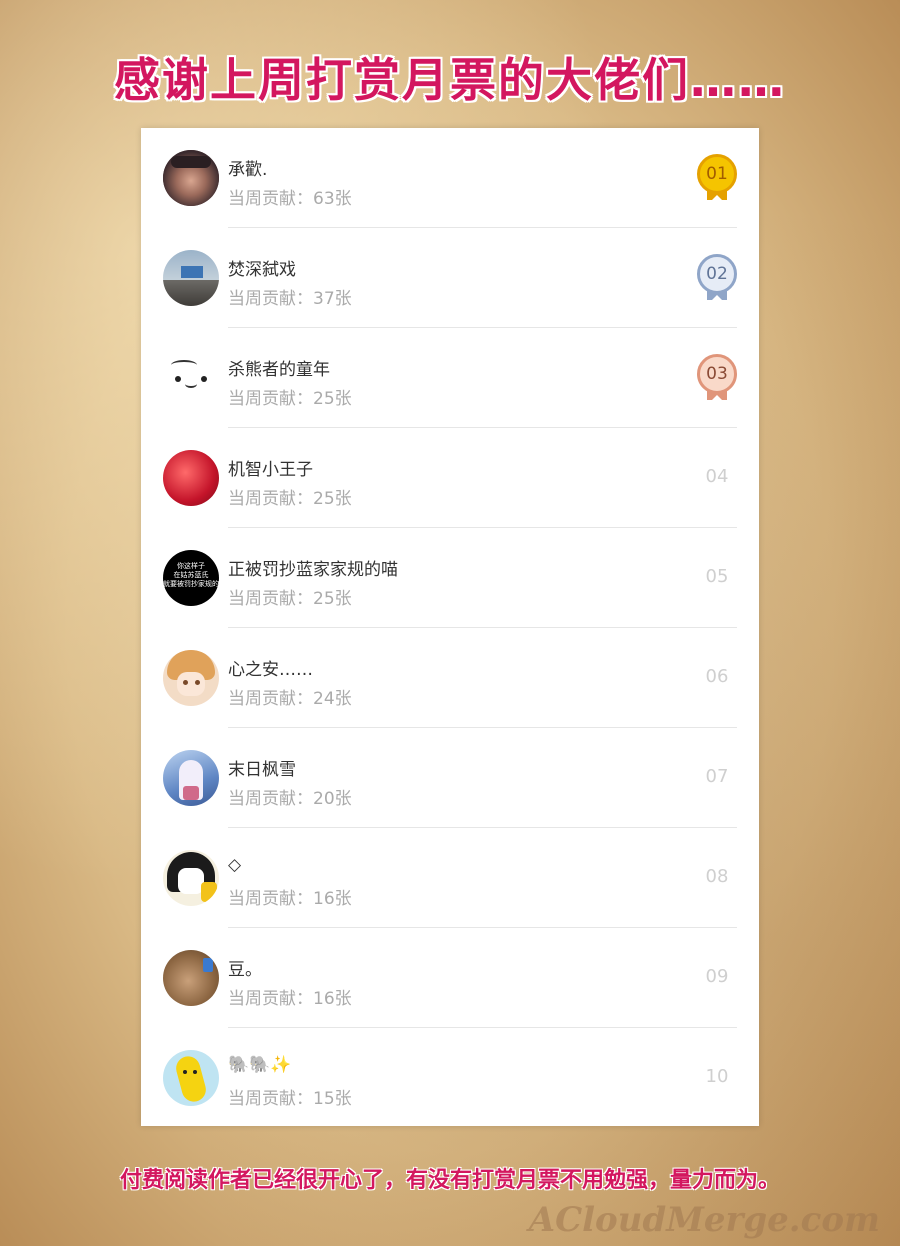 This screenshot has width=900, height=1246. Describe the element at coordinates (248, 170) in the screenshot. I see `user-name: 承歡.` at that location.